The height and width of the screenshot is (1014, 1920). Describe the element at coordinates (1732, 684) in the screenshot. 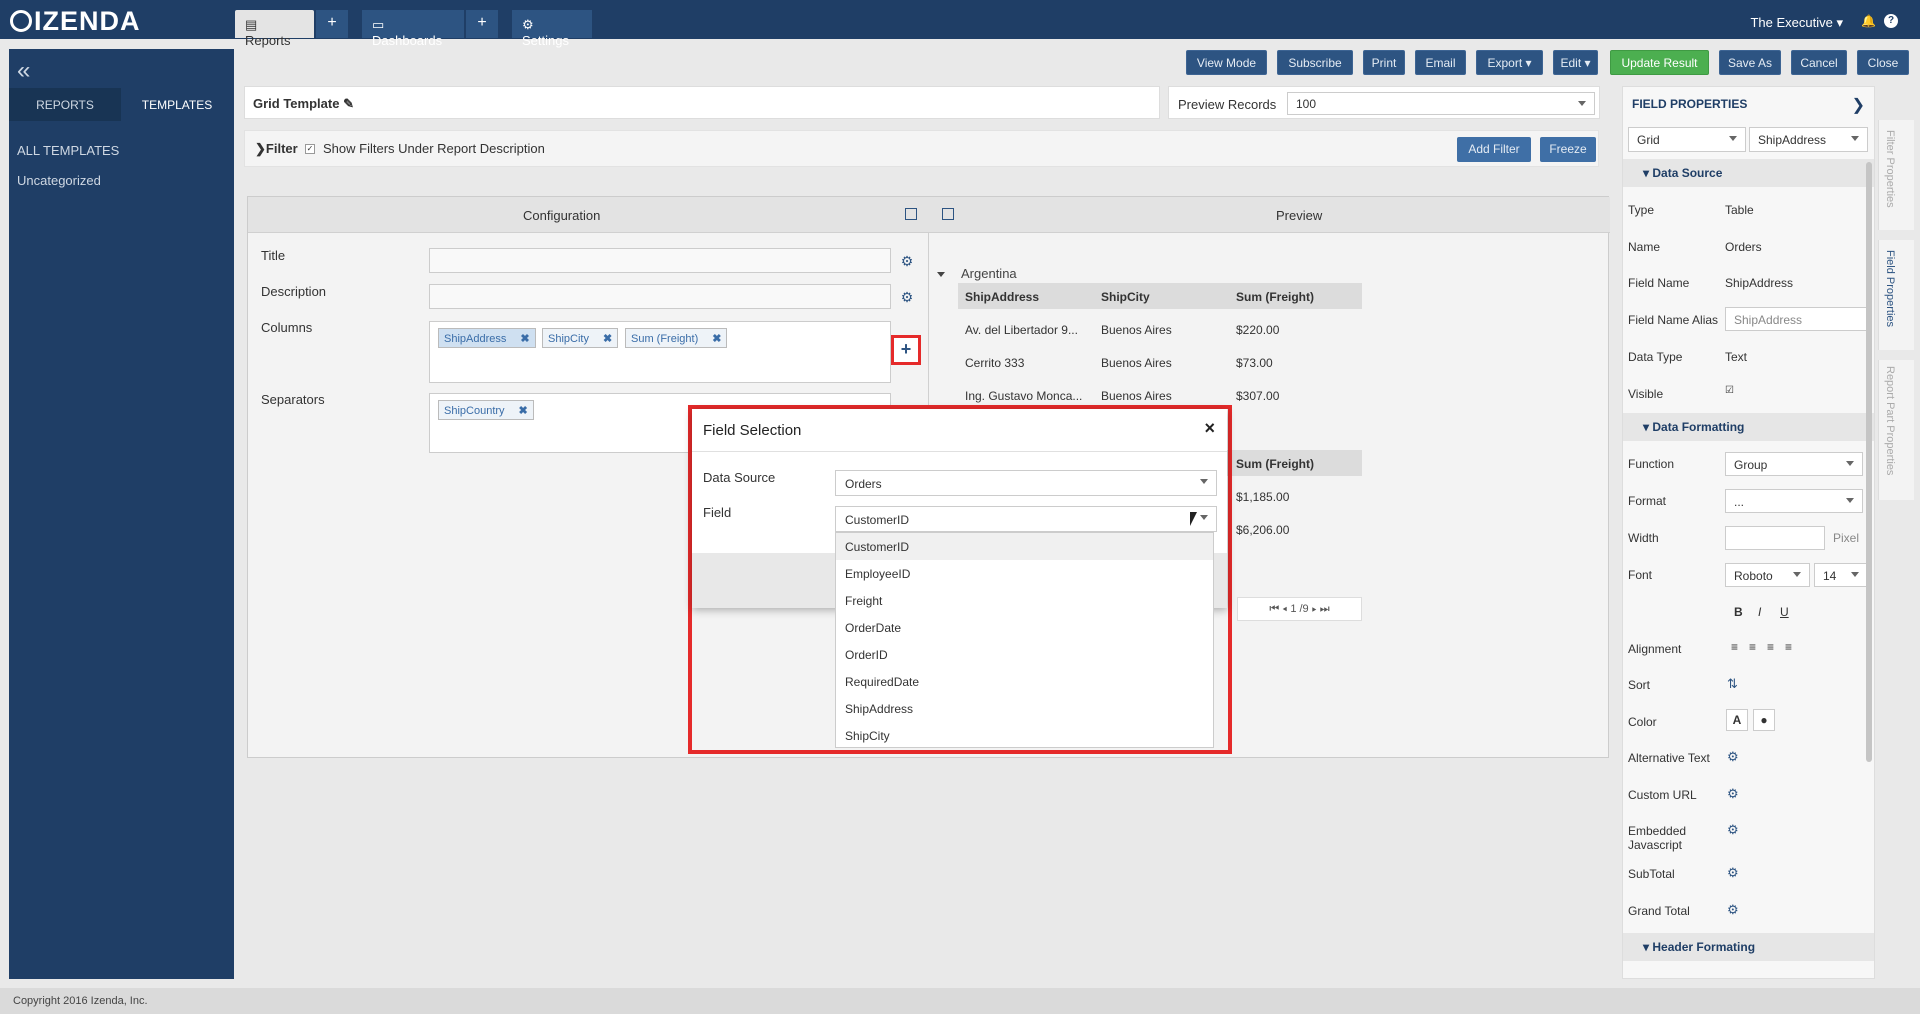

I see `sort-icon: ⇅` at that location.